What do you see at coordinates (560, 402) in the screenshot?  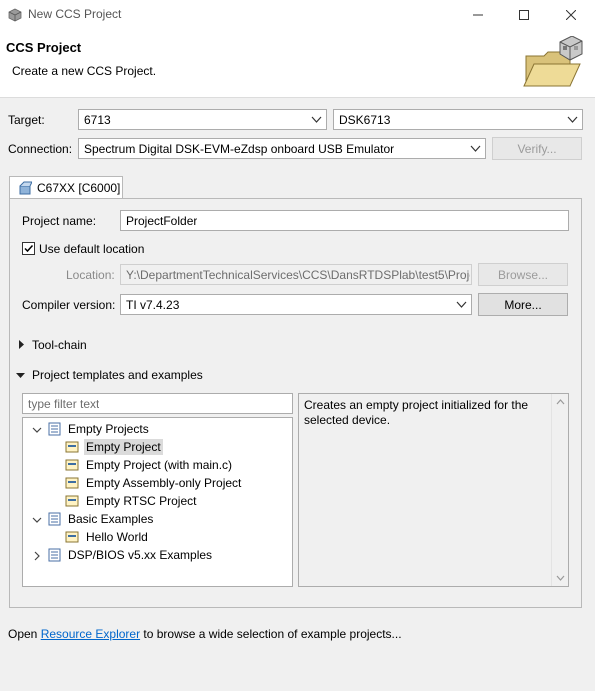 I see `scroll-up-icon` at bounding box center [560, 402].